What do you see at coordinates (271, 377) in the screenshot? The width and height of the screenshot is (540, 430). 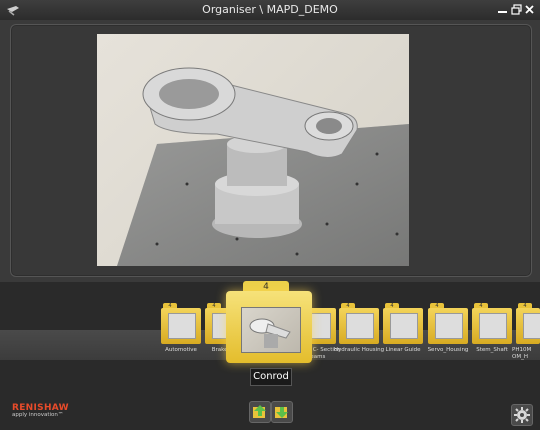 I see `selected-folder-label: Conrod` at bounding box center [271, 377].